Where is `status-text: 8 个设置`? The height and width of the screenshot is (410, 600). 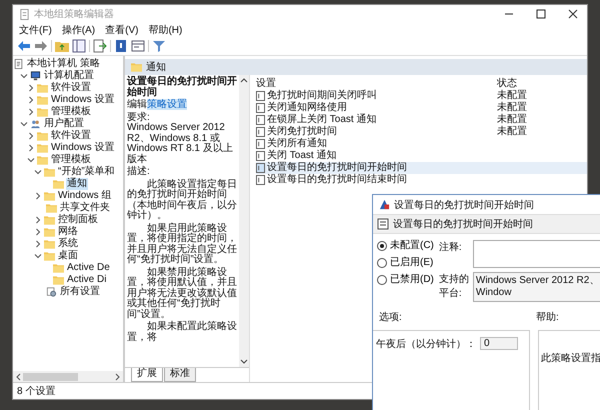
status-text: 8 个设置 is located at coordinates (36, 391).